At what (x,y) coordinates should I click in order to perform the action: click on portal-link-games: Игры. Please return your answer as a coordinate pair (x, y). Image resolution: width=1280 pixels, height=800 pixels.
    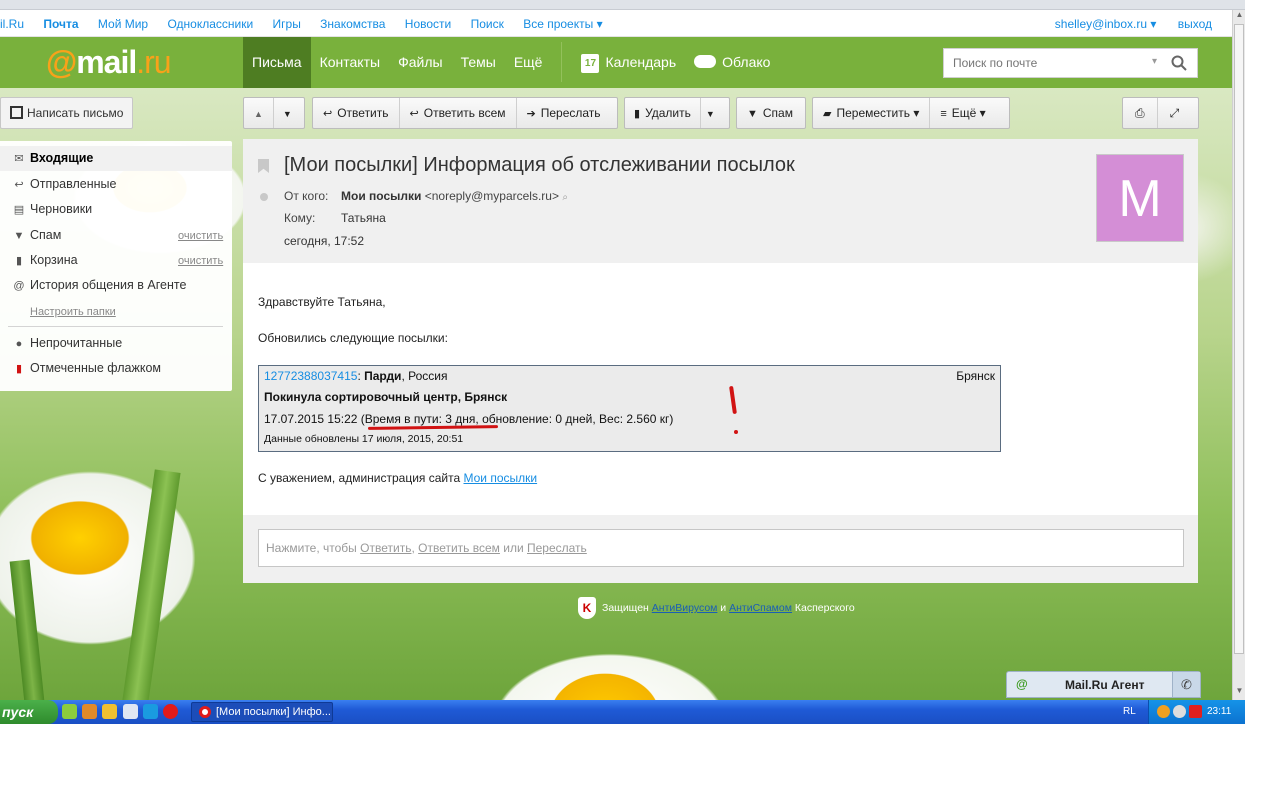
    Looking at the image, I should click on (287, 24).